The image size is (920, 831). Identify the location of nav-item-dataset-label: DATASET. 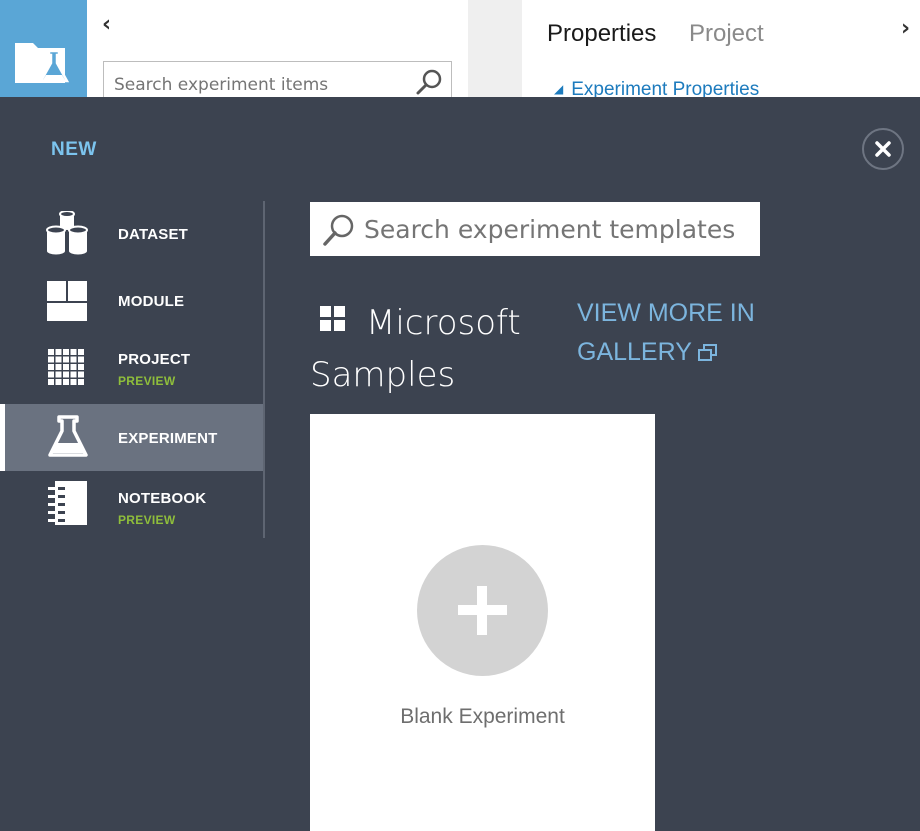
(153, 234).